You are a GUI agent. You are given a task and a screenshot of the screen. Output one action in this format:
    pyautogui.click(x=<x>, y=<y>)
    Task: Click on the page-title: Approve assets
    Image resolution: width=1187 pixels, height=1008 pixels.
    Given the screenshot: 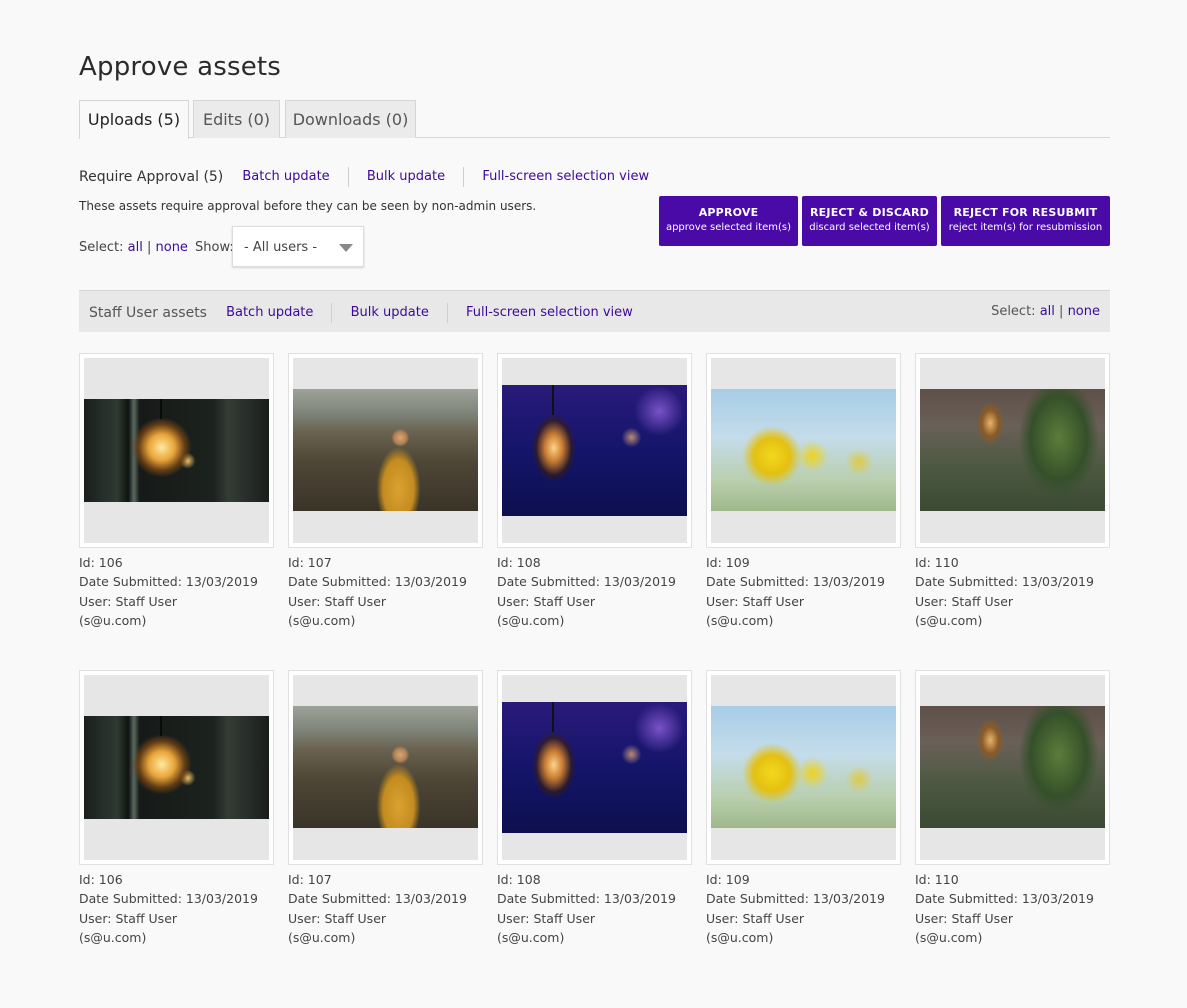 What is the action you would take?
    pyautogui.click(x=180, y=67)
    